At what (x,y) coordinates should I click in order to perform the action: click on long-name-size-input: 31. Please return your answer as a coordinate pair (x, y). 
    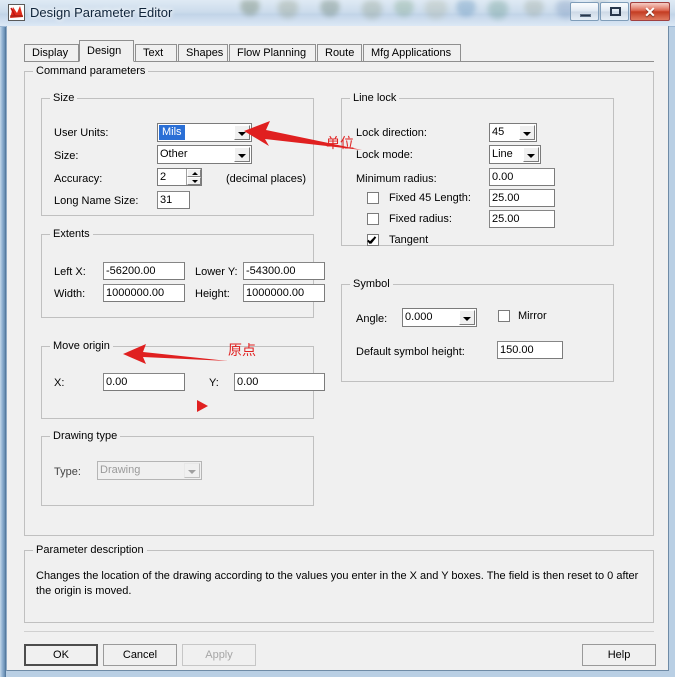
    Looking at the image, I should click on (173, 200).